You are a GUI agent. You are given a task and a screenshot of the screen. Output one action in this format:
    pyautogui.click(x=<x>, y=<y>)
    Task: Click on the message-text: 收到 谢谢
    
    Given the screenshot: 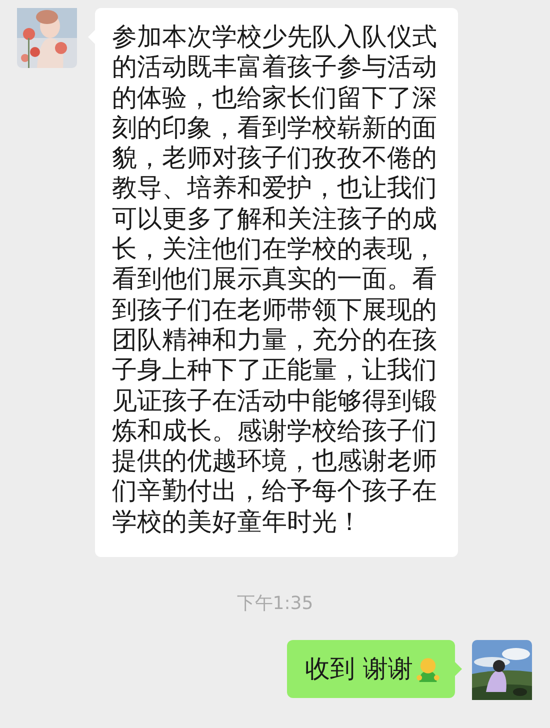 What is the action you would take?
    pyautogui.click(x=359, y=669)
    